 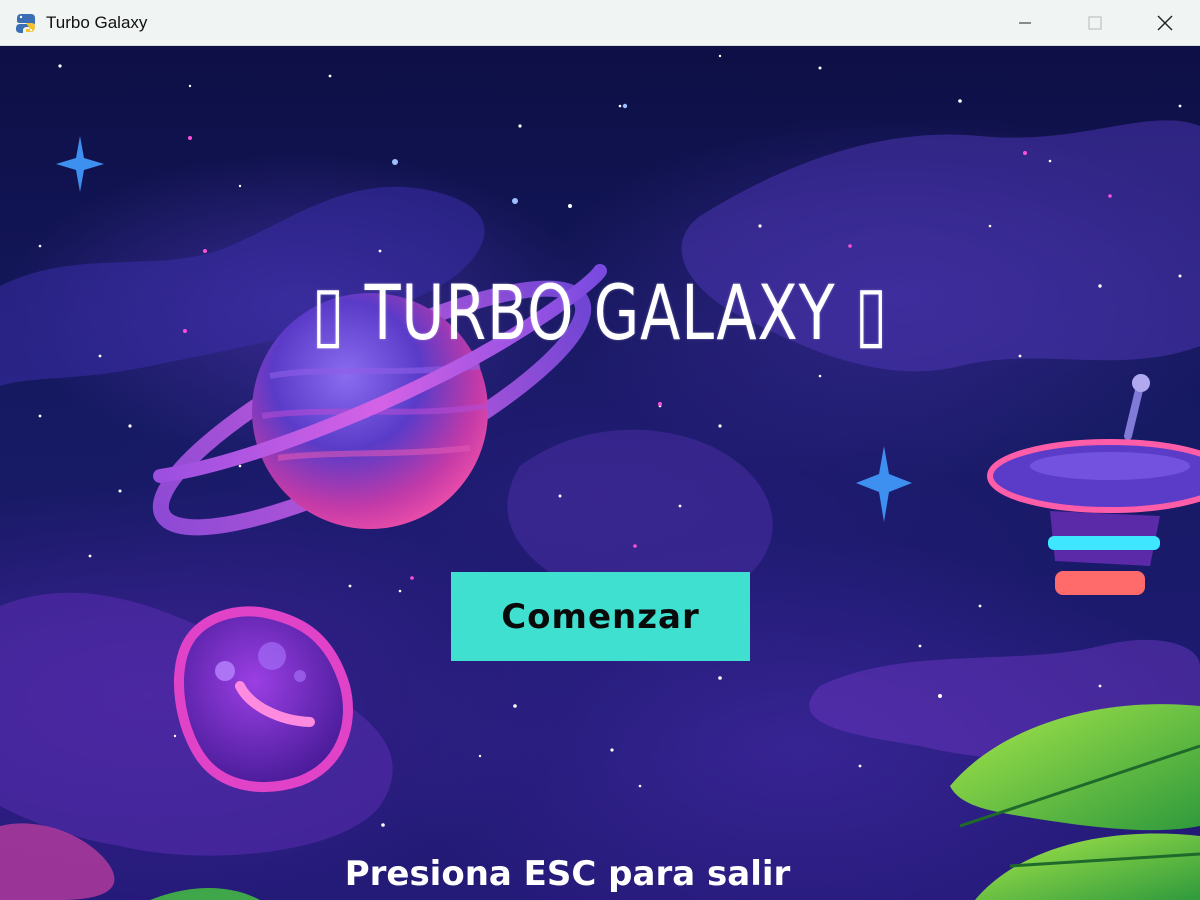 I want to click on close-button, so click(x=1165, y=23).